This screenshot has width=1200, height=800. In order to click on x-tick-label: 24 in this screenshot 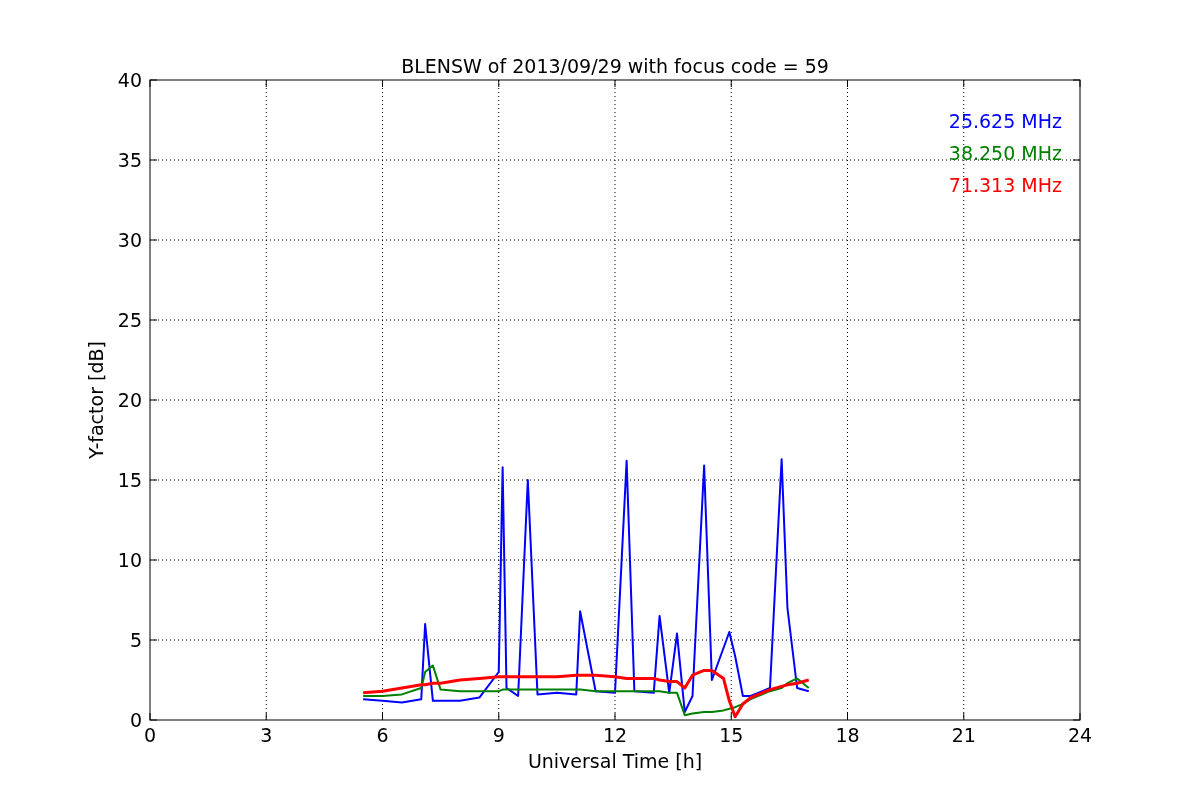, I will do `click(1080, 735)`.